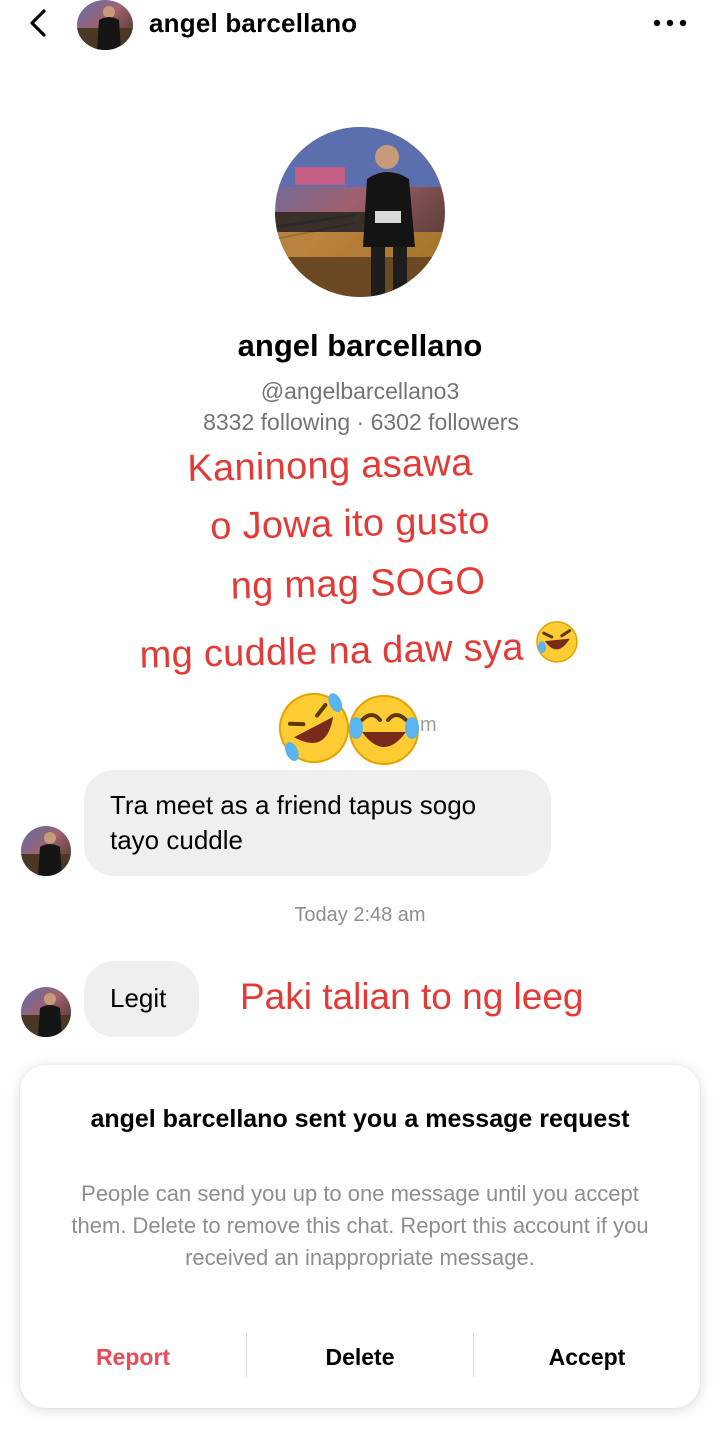 This screenshot has width=720, height=1452. I want to click on message-text: Legit, so click(138, 998).